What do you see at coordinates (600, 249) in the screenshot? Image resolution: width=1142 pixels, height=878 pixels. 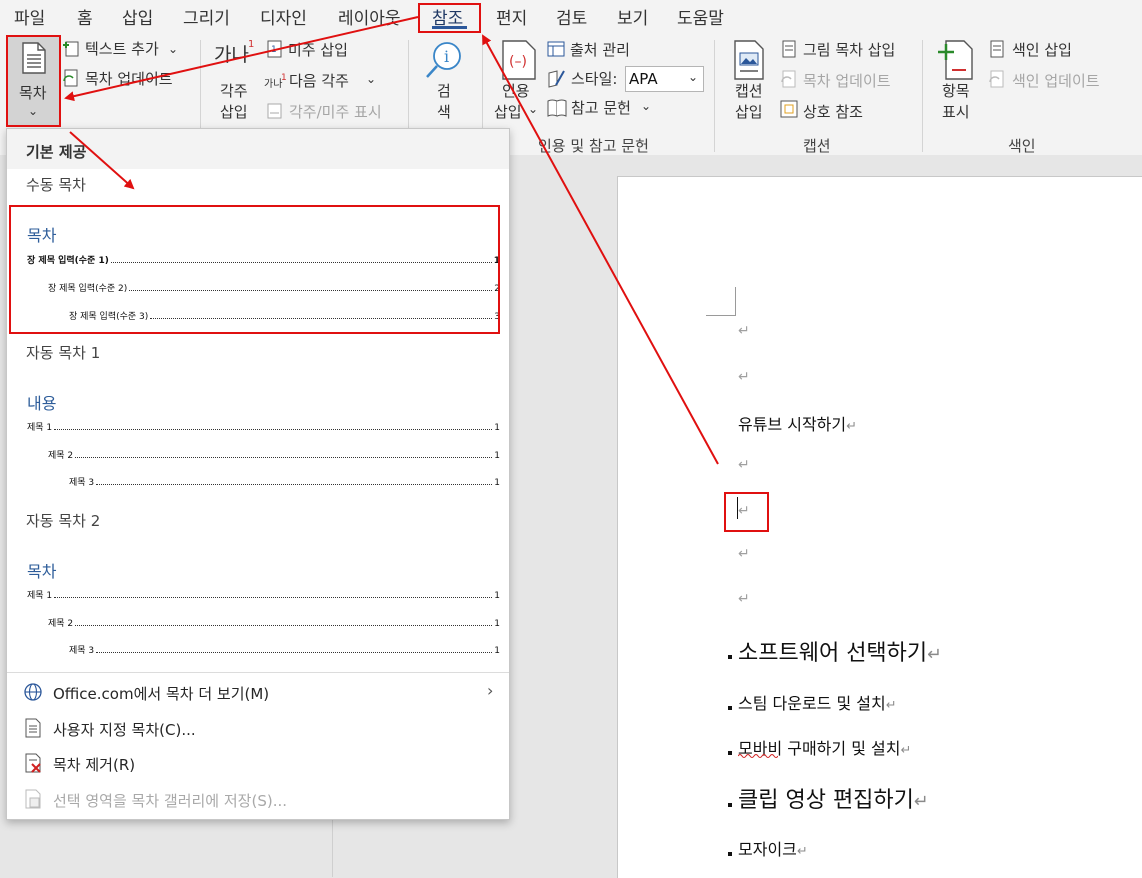 I see `arrow-cursor-to-references` at bounding box center [600, 249].